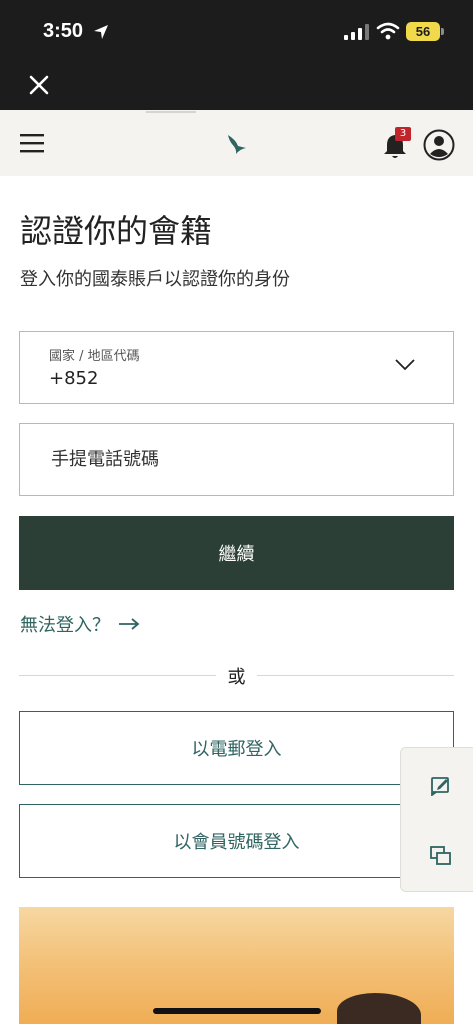 This screenshot has height=1024, width=473. I want to click on sheet-handle, so click(171, 112).